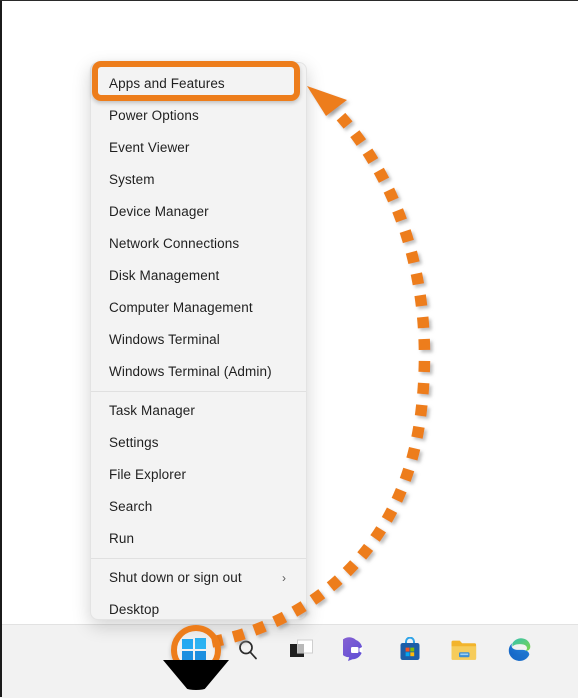  What do you see at coordinates (198, 507) in the screenshot?
I see `menu-item-search: Search` at bounding box center [198, 507].